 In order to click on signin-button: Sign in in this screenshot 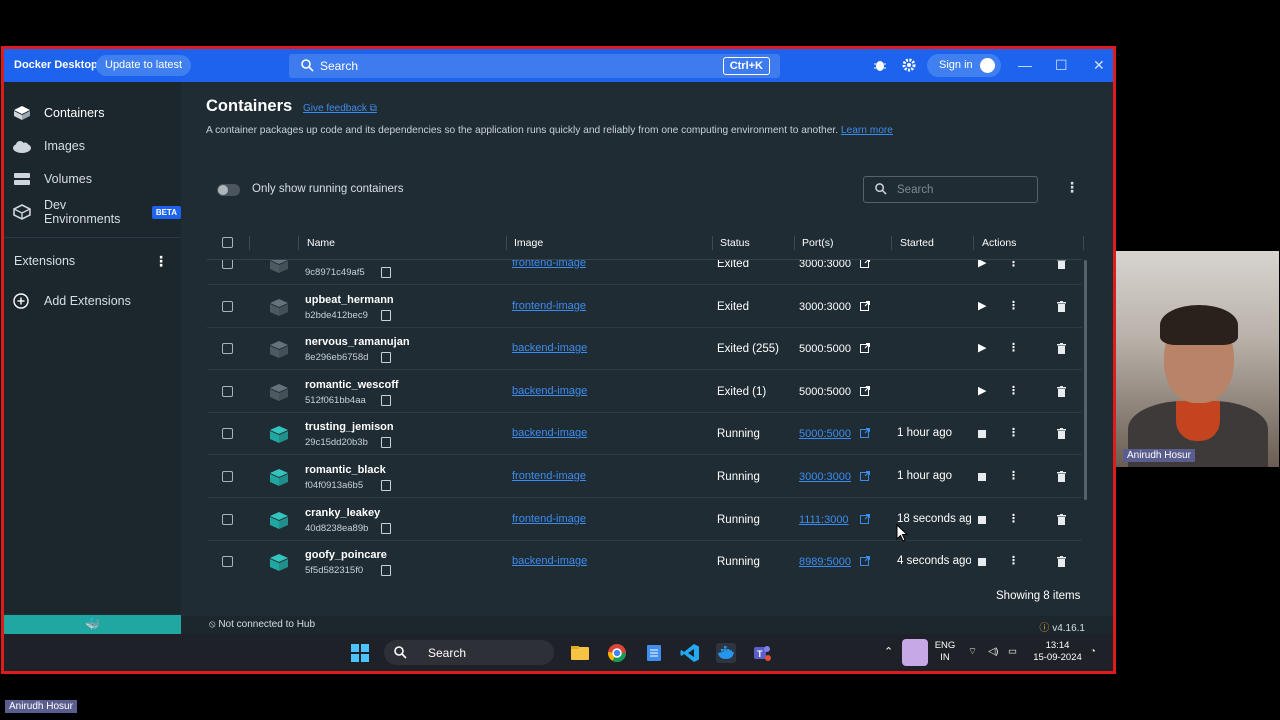, I will do `click(964, 65)`.